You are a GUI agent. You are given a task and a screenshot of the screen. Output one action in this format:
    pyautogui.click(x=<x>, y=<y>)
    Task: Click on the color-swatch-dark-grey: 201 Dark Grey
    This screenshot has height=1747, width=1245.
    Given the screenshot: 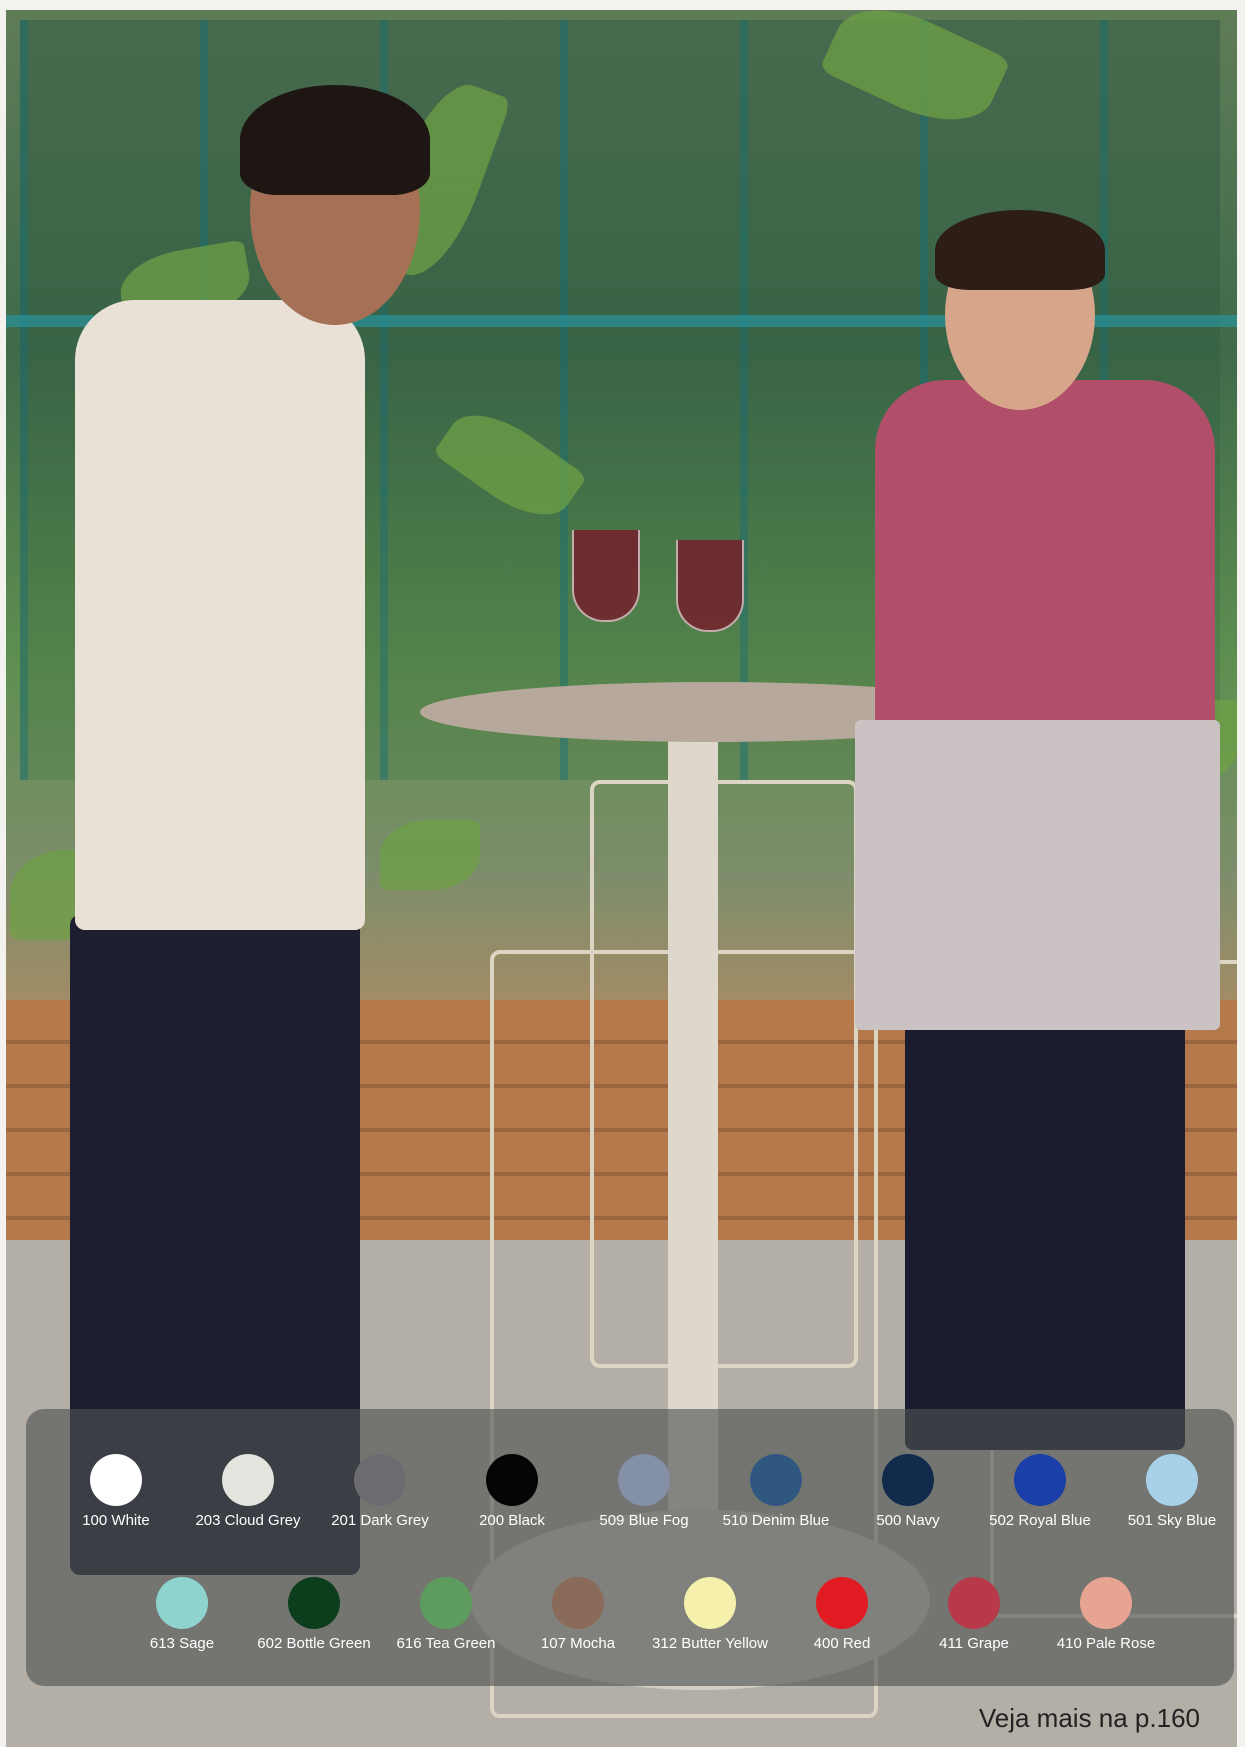 What is the action you would take?
    pyautogui.click(x=380, y=1492)
    